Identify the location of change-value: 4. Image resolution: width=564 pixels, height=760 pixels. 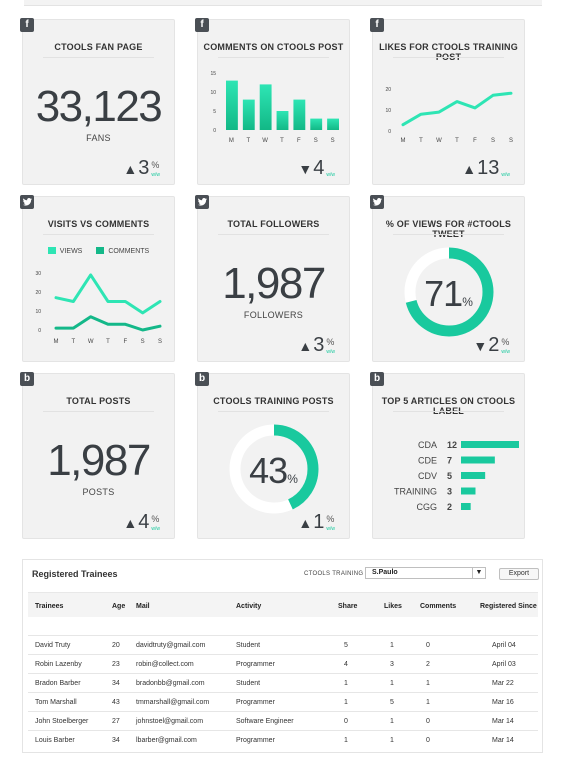
(144, 522).